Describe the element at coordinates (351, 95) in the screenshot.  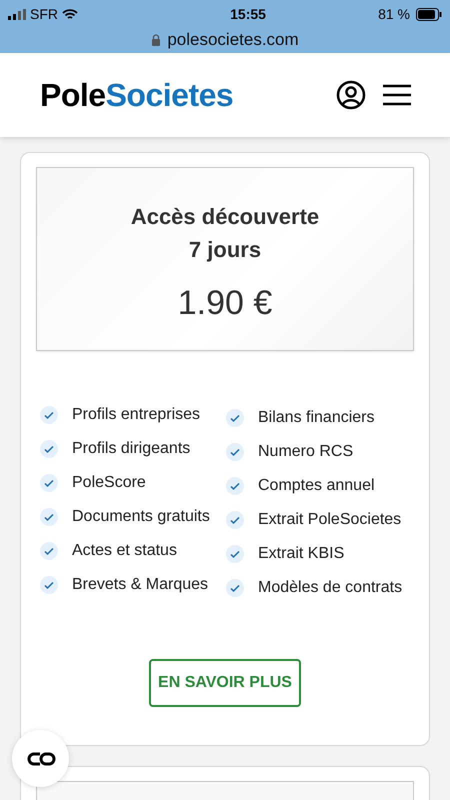
I see `account-icon` at that location.